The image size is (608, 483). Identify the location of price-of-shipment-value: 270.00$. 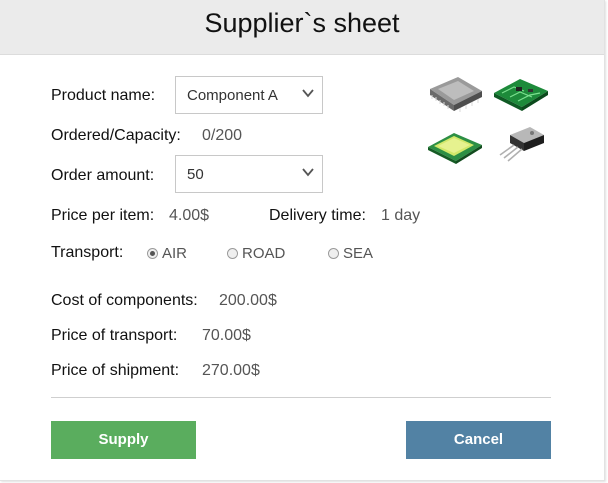
(231, 370).